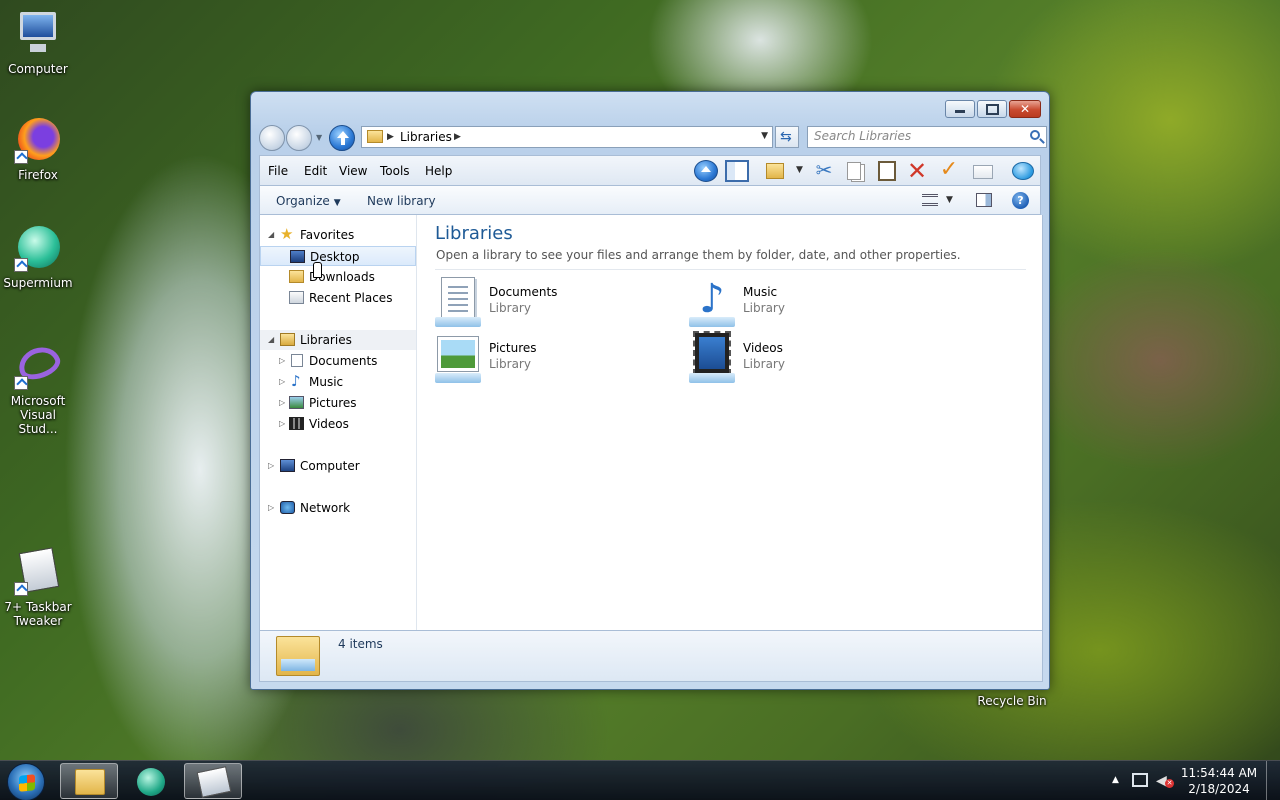 The image size is (1280, 800). I want to click on system-clock: 11:54:44 AM 2/18/2024, so click(1219, 781).